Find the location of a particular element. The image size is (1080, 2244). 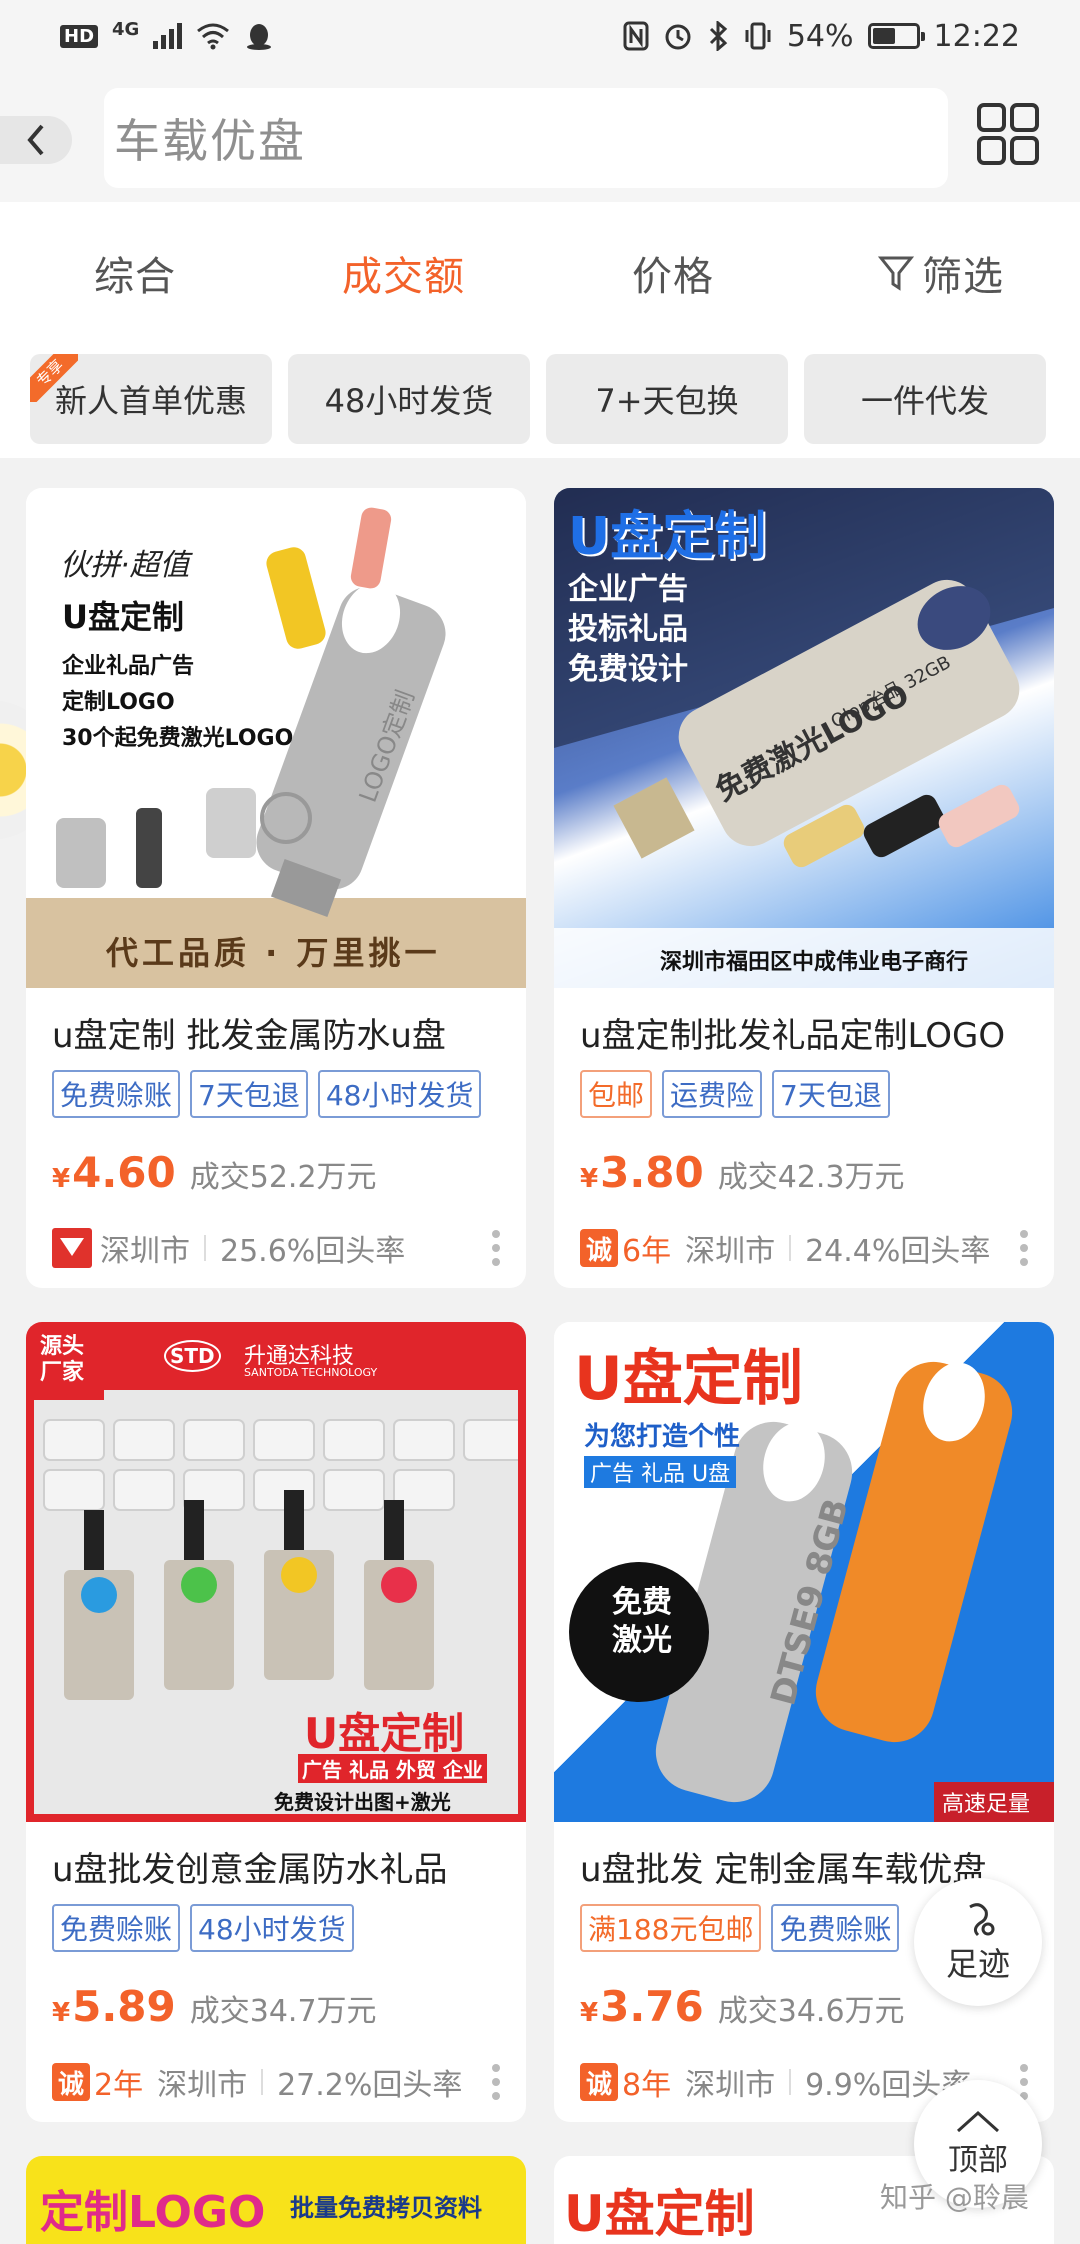

repeat-rate: 24.4%回头率 is located at coordinates (898, 1251).